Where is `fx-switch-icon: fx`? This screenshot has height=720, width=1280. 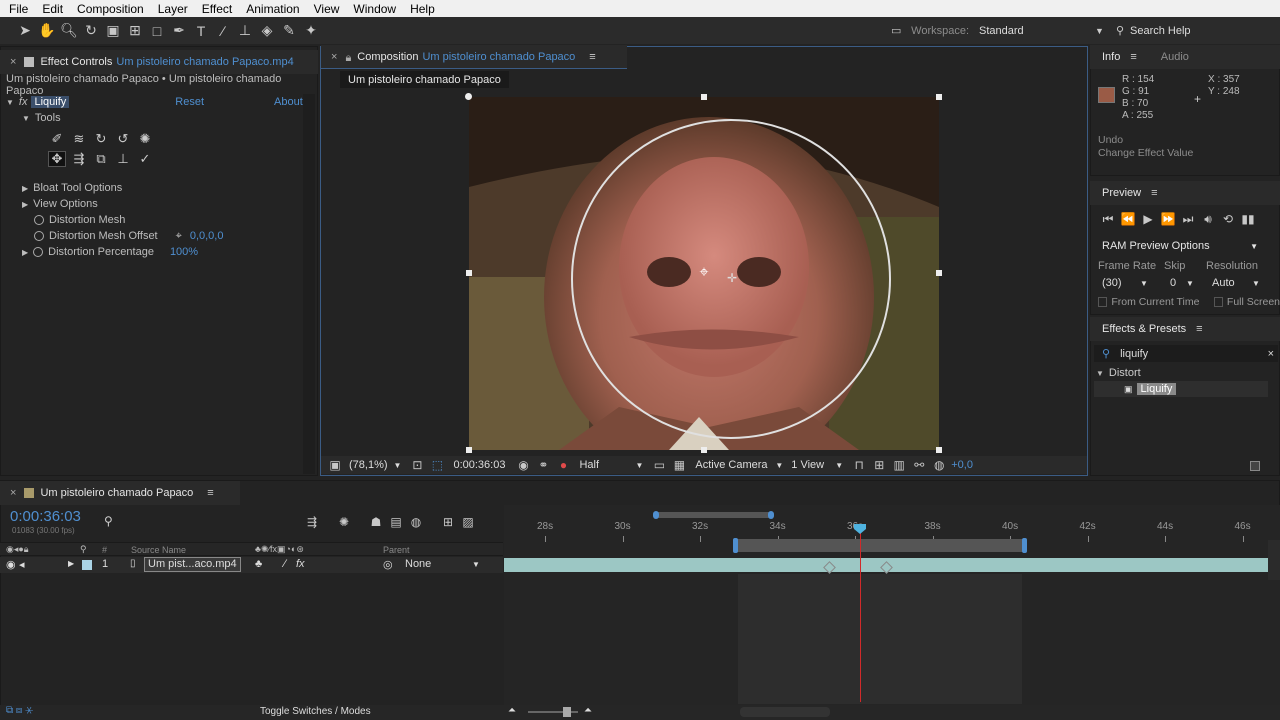 fx-switch-icon: fx is located at coordinates (300, 564).